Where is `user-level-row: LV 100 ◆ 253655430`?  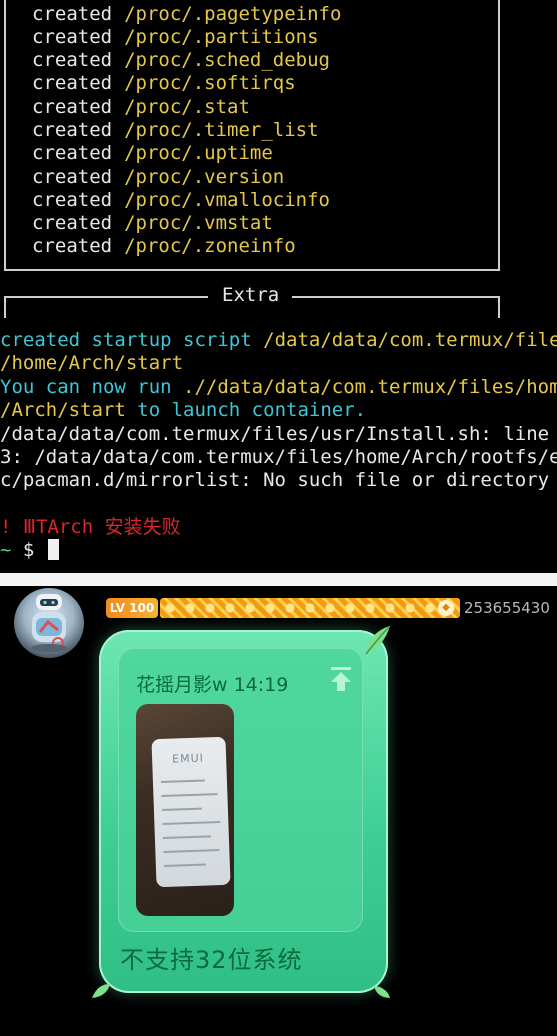 user-level-row: LV 100 ◆ 253655430 is located at coordinates (328, 608).